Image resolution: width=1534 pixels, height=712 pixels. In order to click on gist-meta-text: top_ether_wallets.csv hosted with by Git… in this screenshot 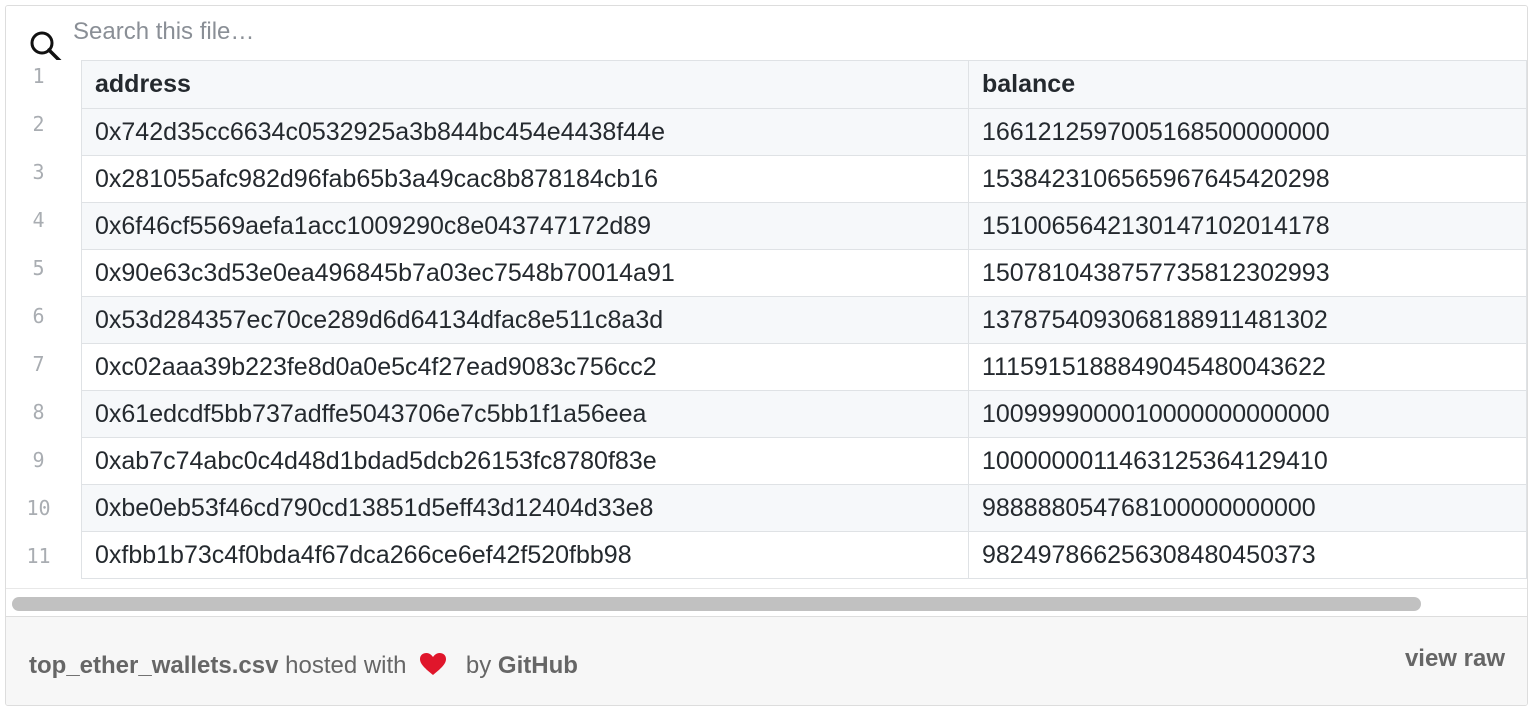, I will do `click(303, 666)`.